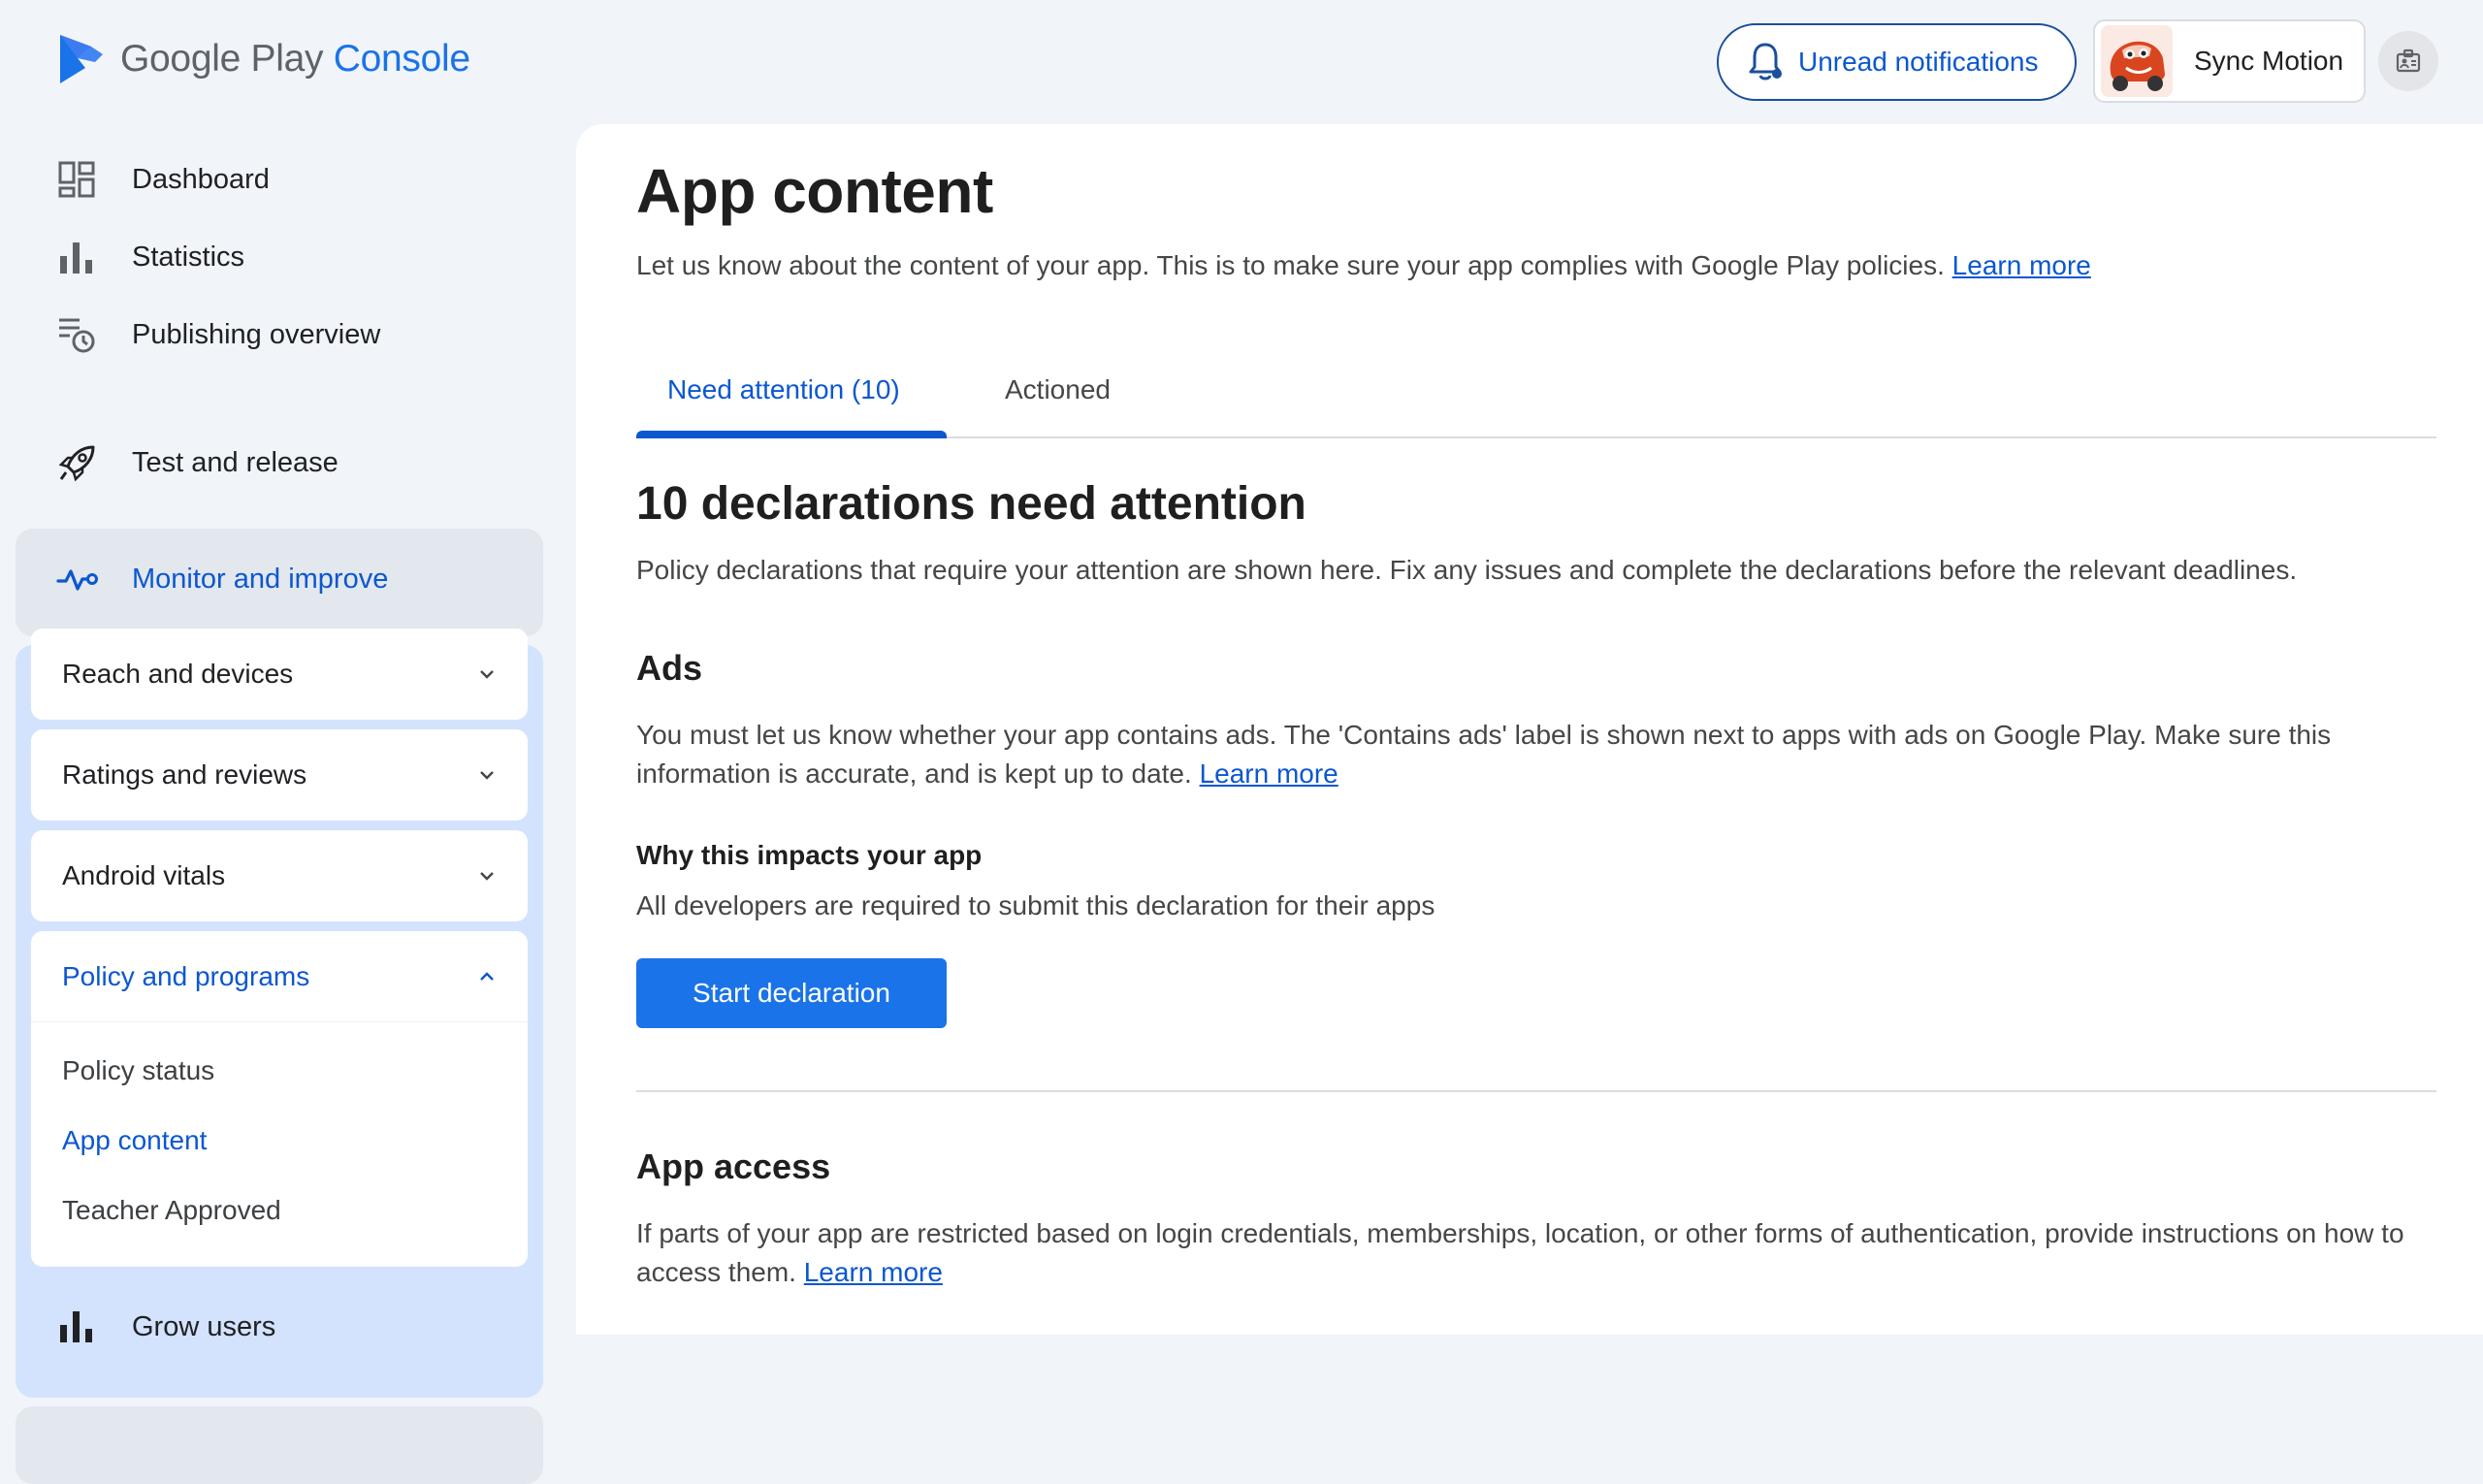 This screenshot has width=2483, height=1484. Describe the element at coordinates (82, 59) in the screenshot. I see `play-console-logo-icon` at that location.